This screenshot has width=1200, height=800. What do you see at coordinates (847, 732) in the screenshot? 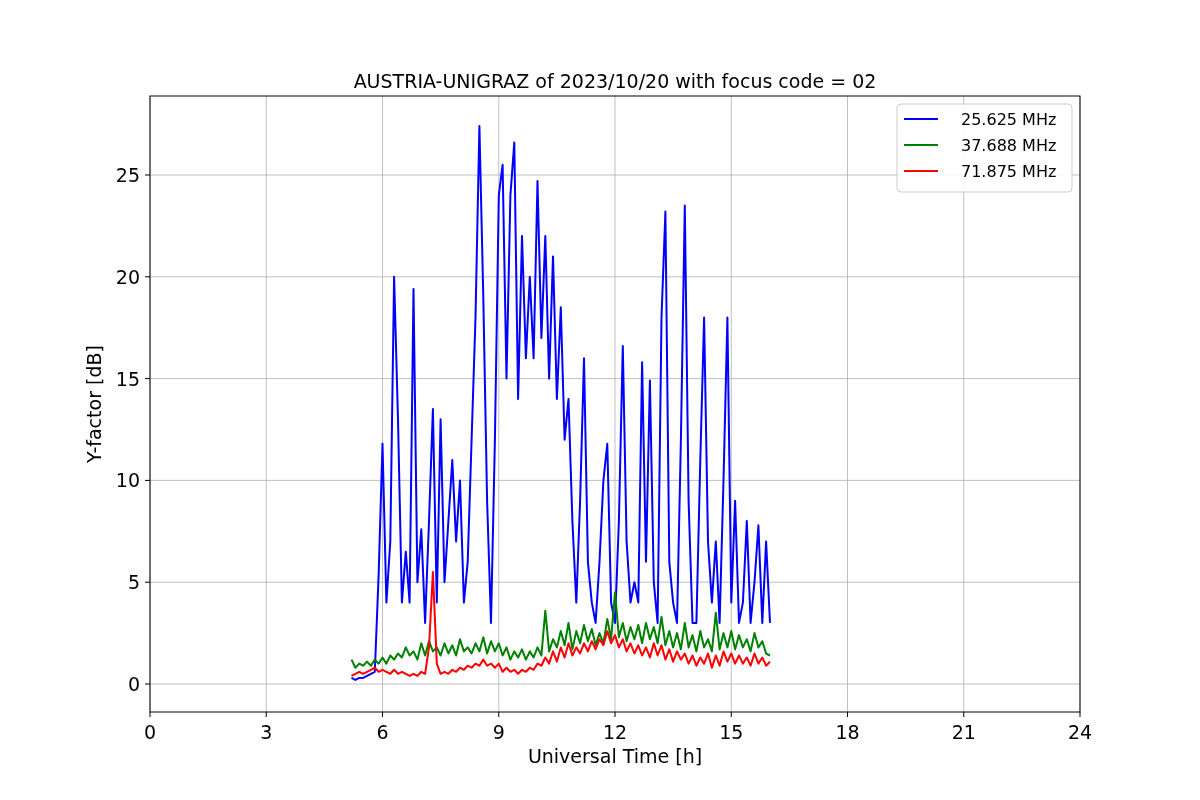
I see `tick-label: 18` at bounding box center [847, 732].